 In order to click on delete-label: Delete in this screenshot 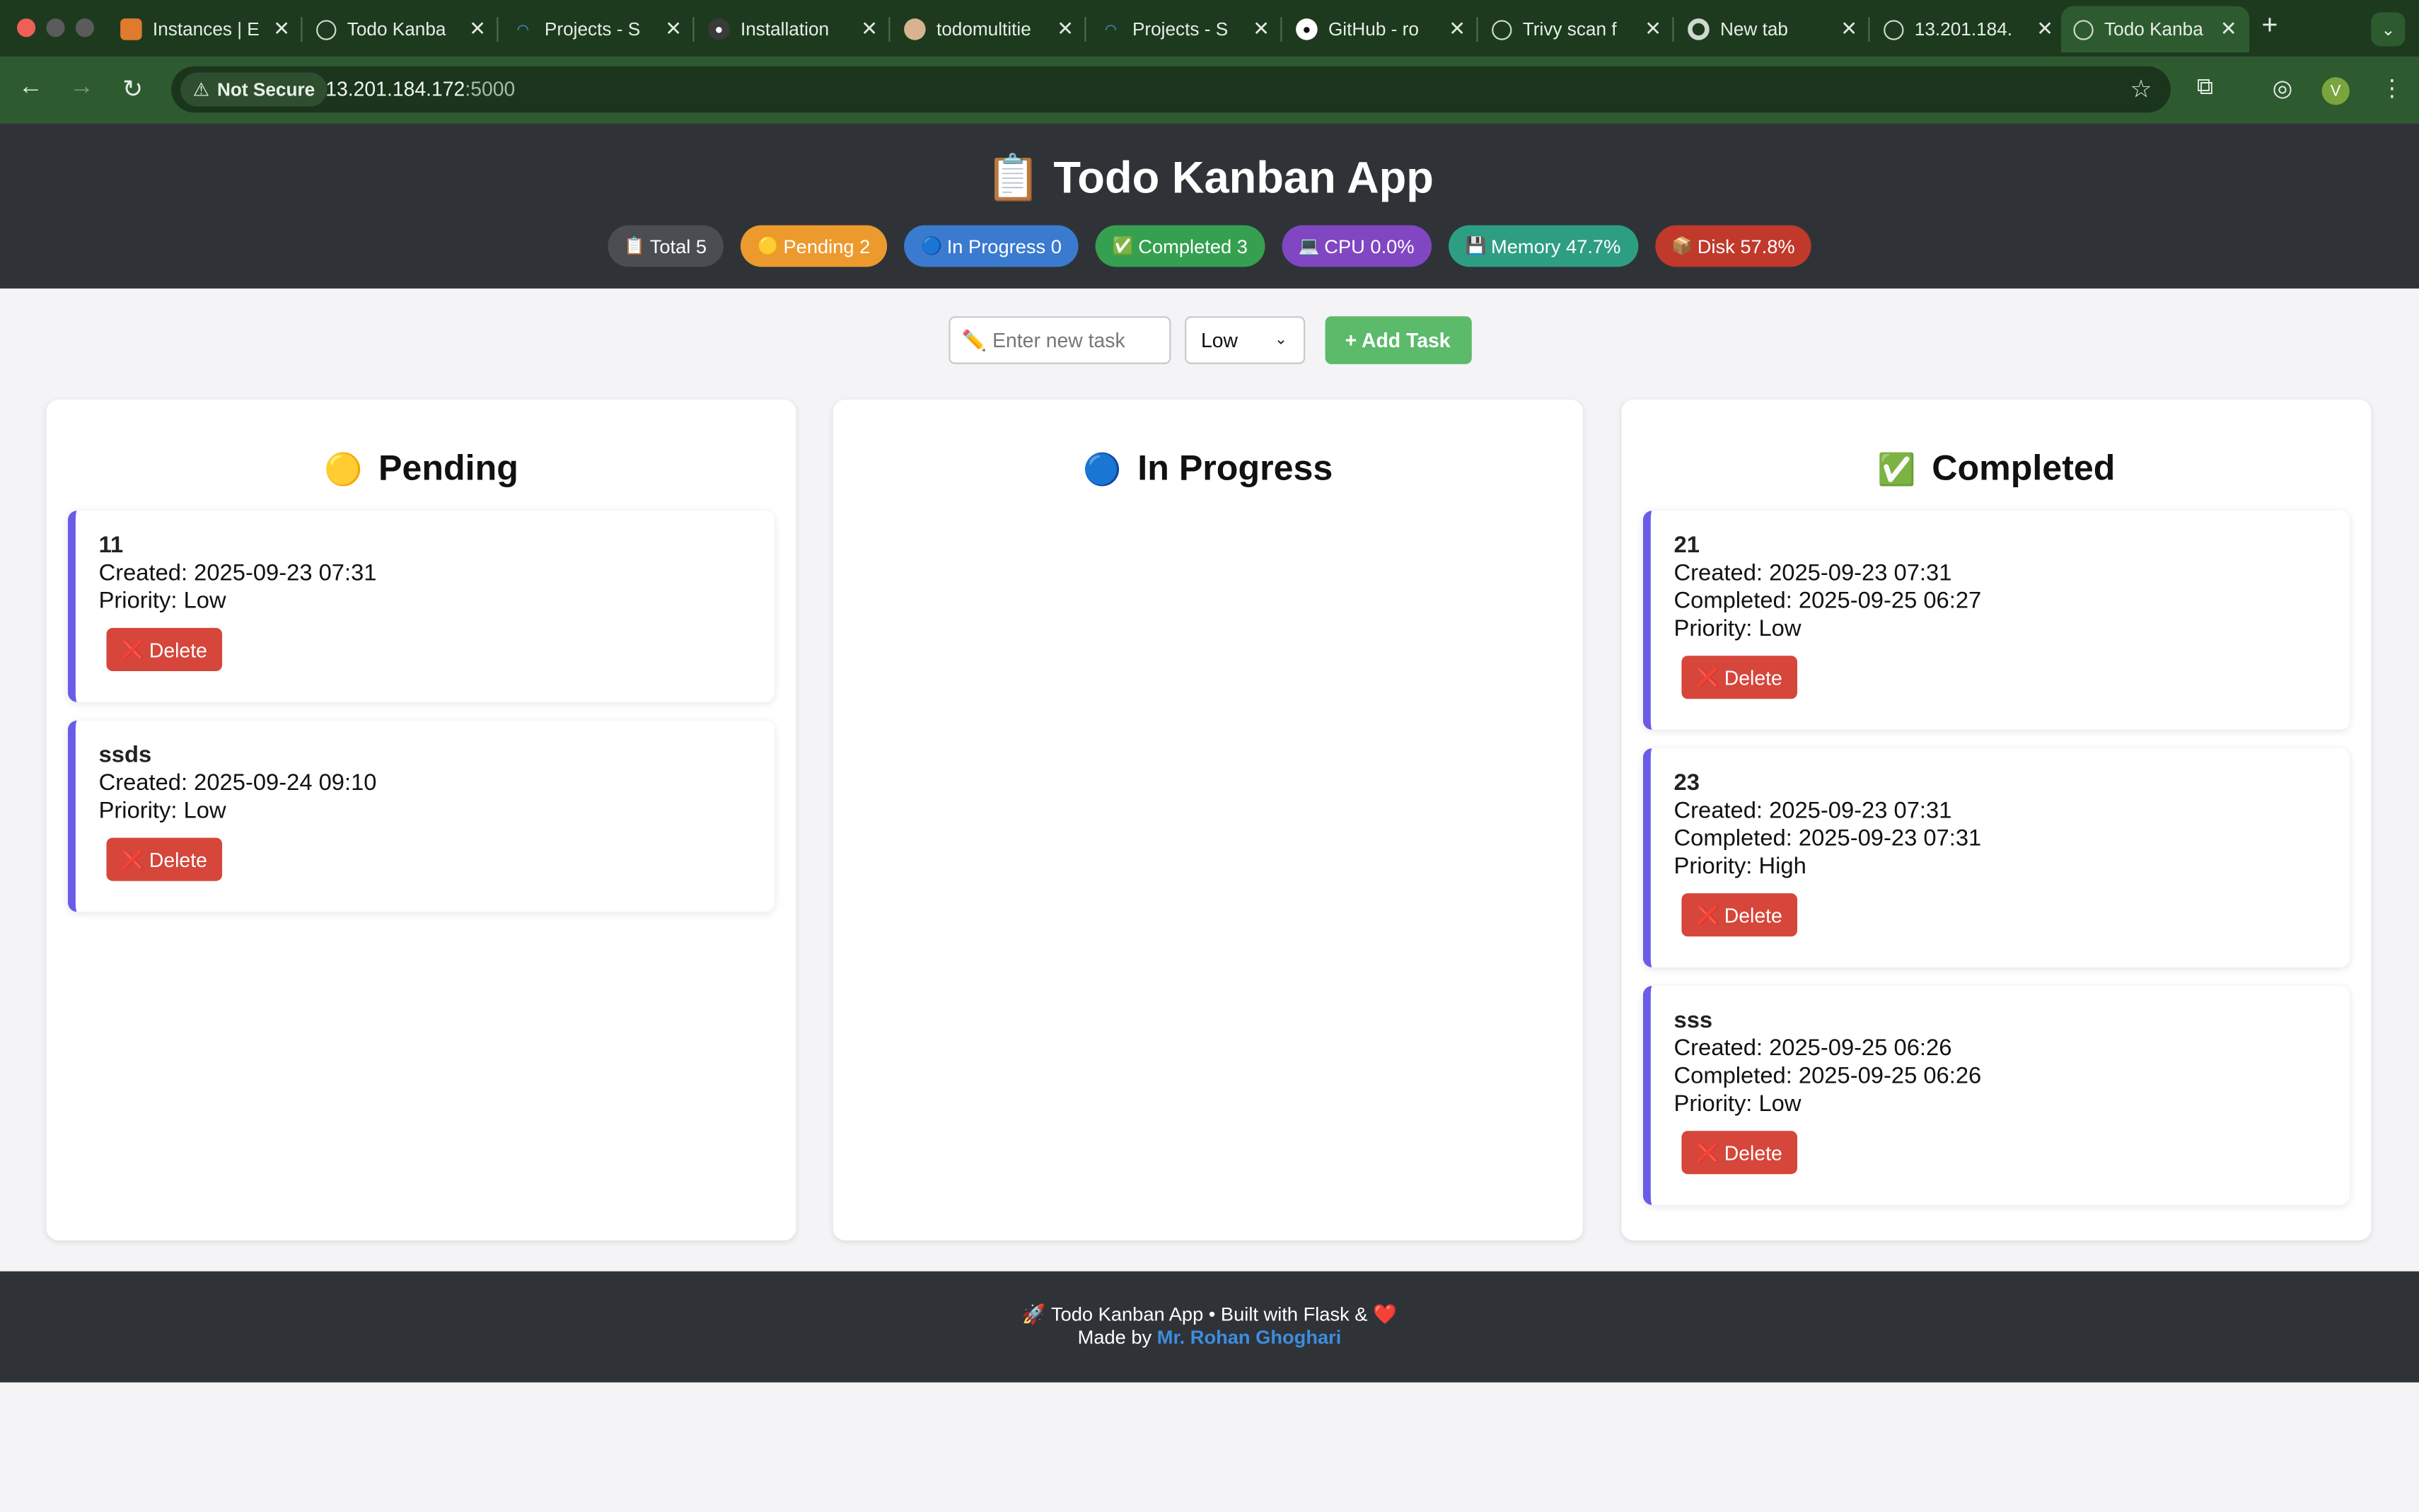, I will do `click(178, 649)`.